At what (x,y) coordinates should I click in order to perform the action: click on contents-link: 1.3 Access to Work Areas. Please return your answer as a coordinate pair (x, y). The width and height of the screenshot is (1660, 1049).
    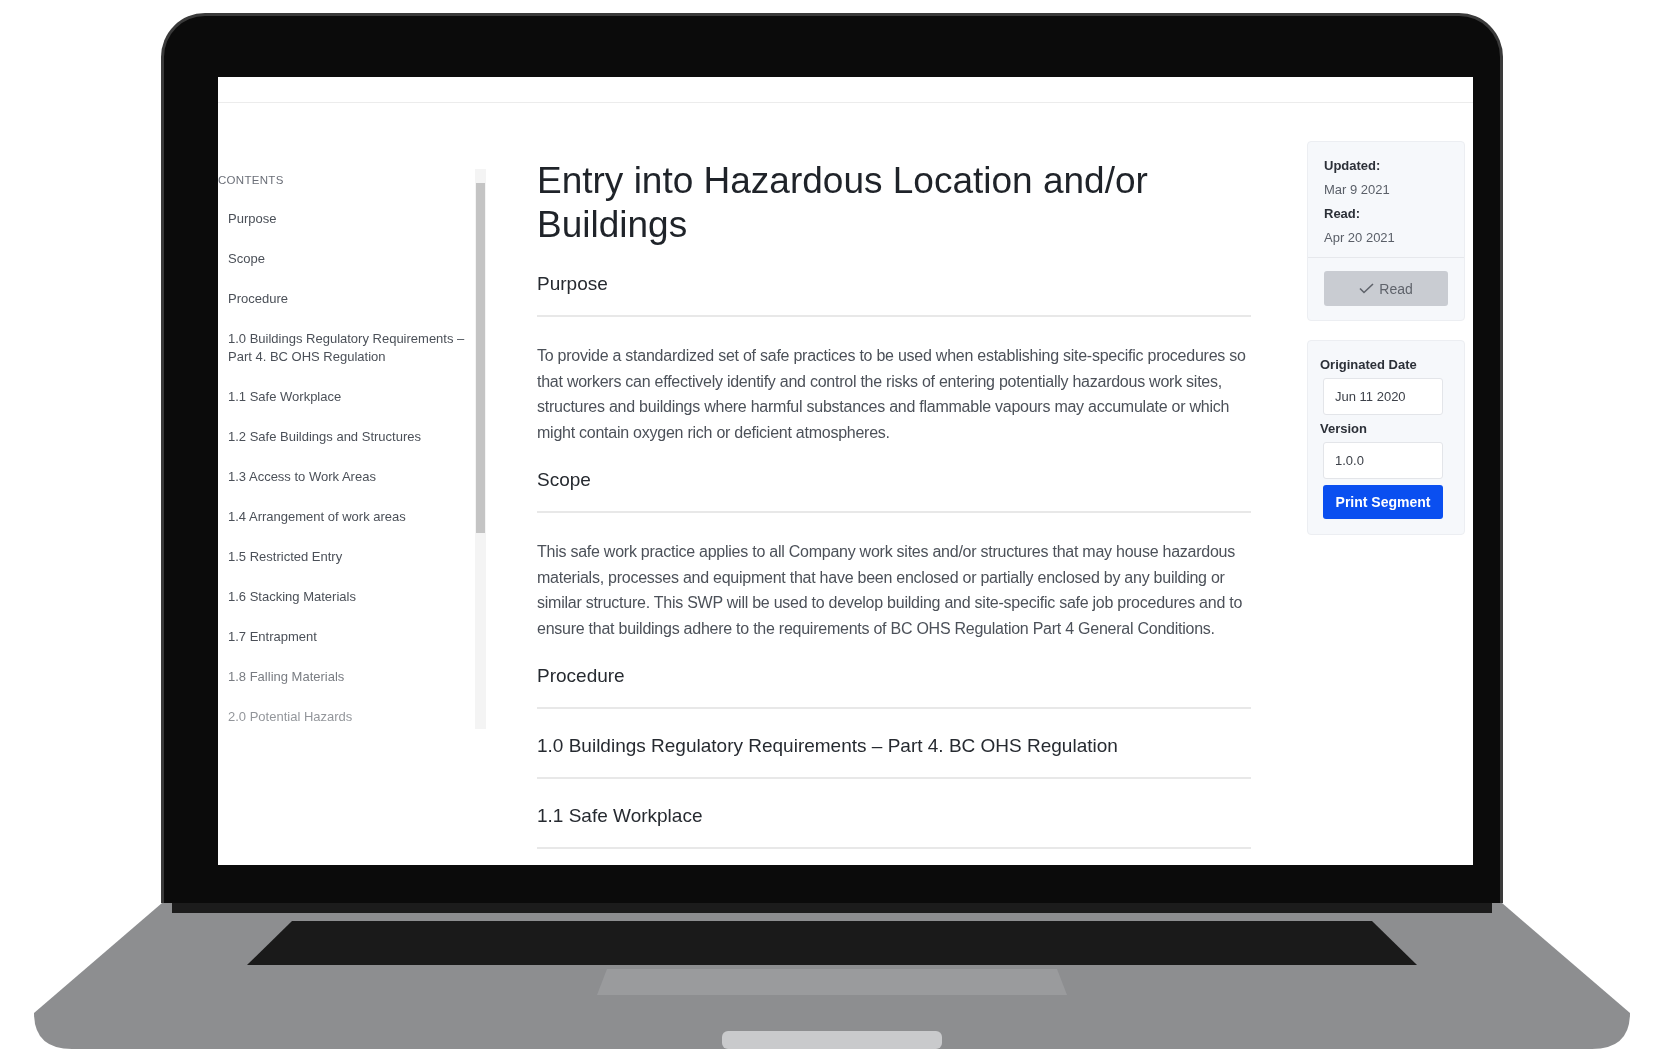
    Looking at the image, I should click on (351, 477).